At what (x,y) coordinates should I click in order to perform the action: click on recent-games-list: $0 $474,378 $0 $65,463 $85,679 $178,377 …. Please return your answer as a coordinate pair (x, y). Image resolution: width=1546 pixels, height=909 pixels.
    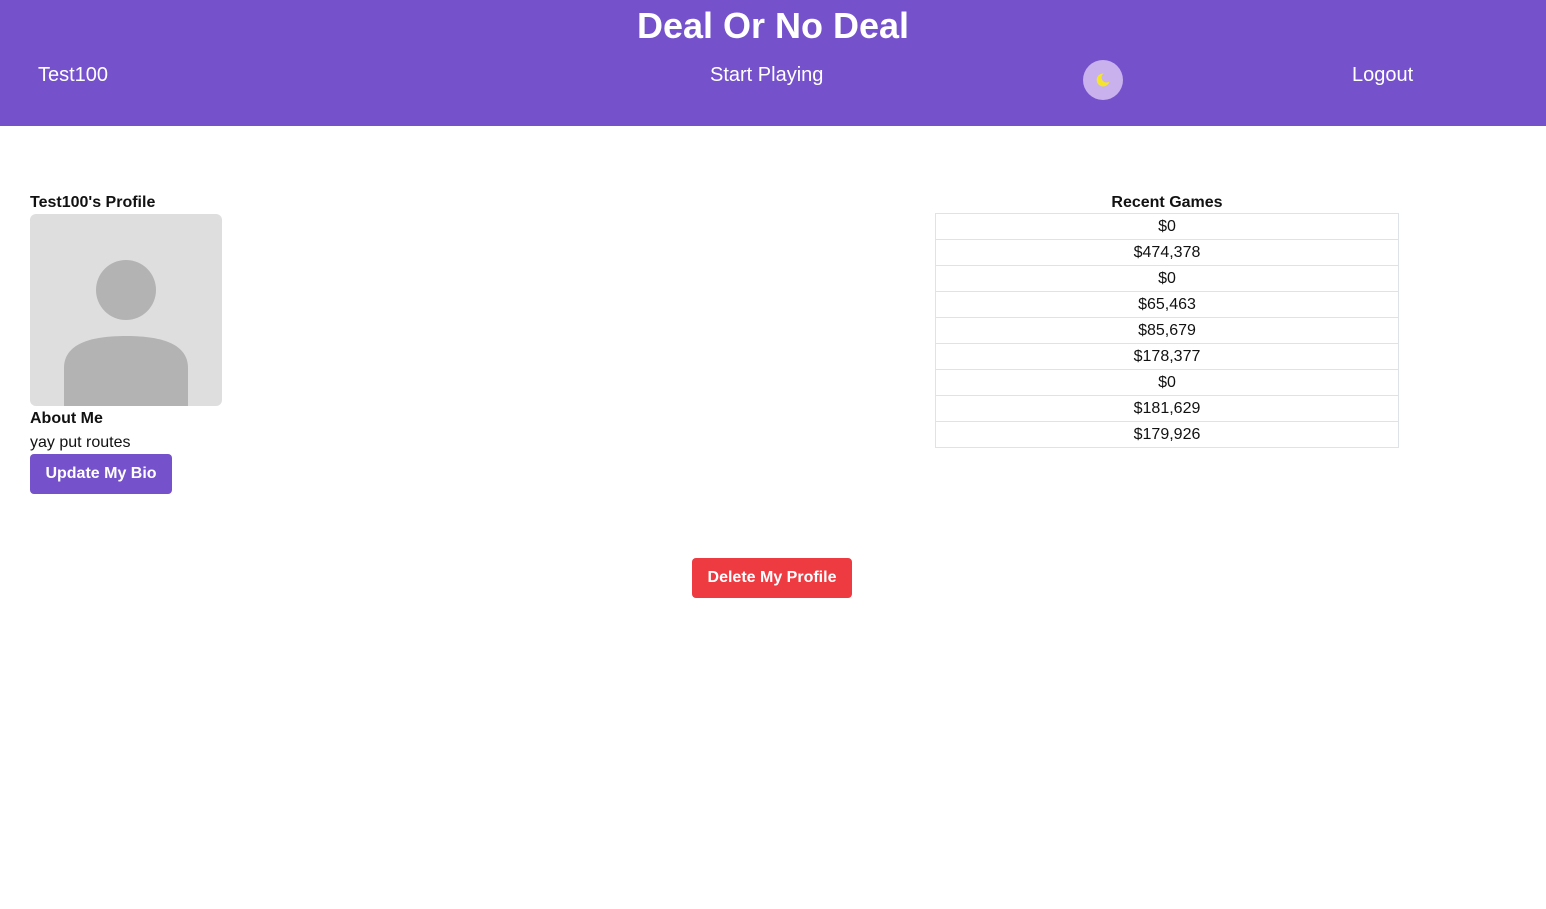
    Looking at the image, I should click on (1167, 330).